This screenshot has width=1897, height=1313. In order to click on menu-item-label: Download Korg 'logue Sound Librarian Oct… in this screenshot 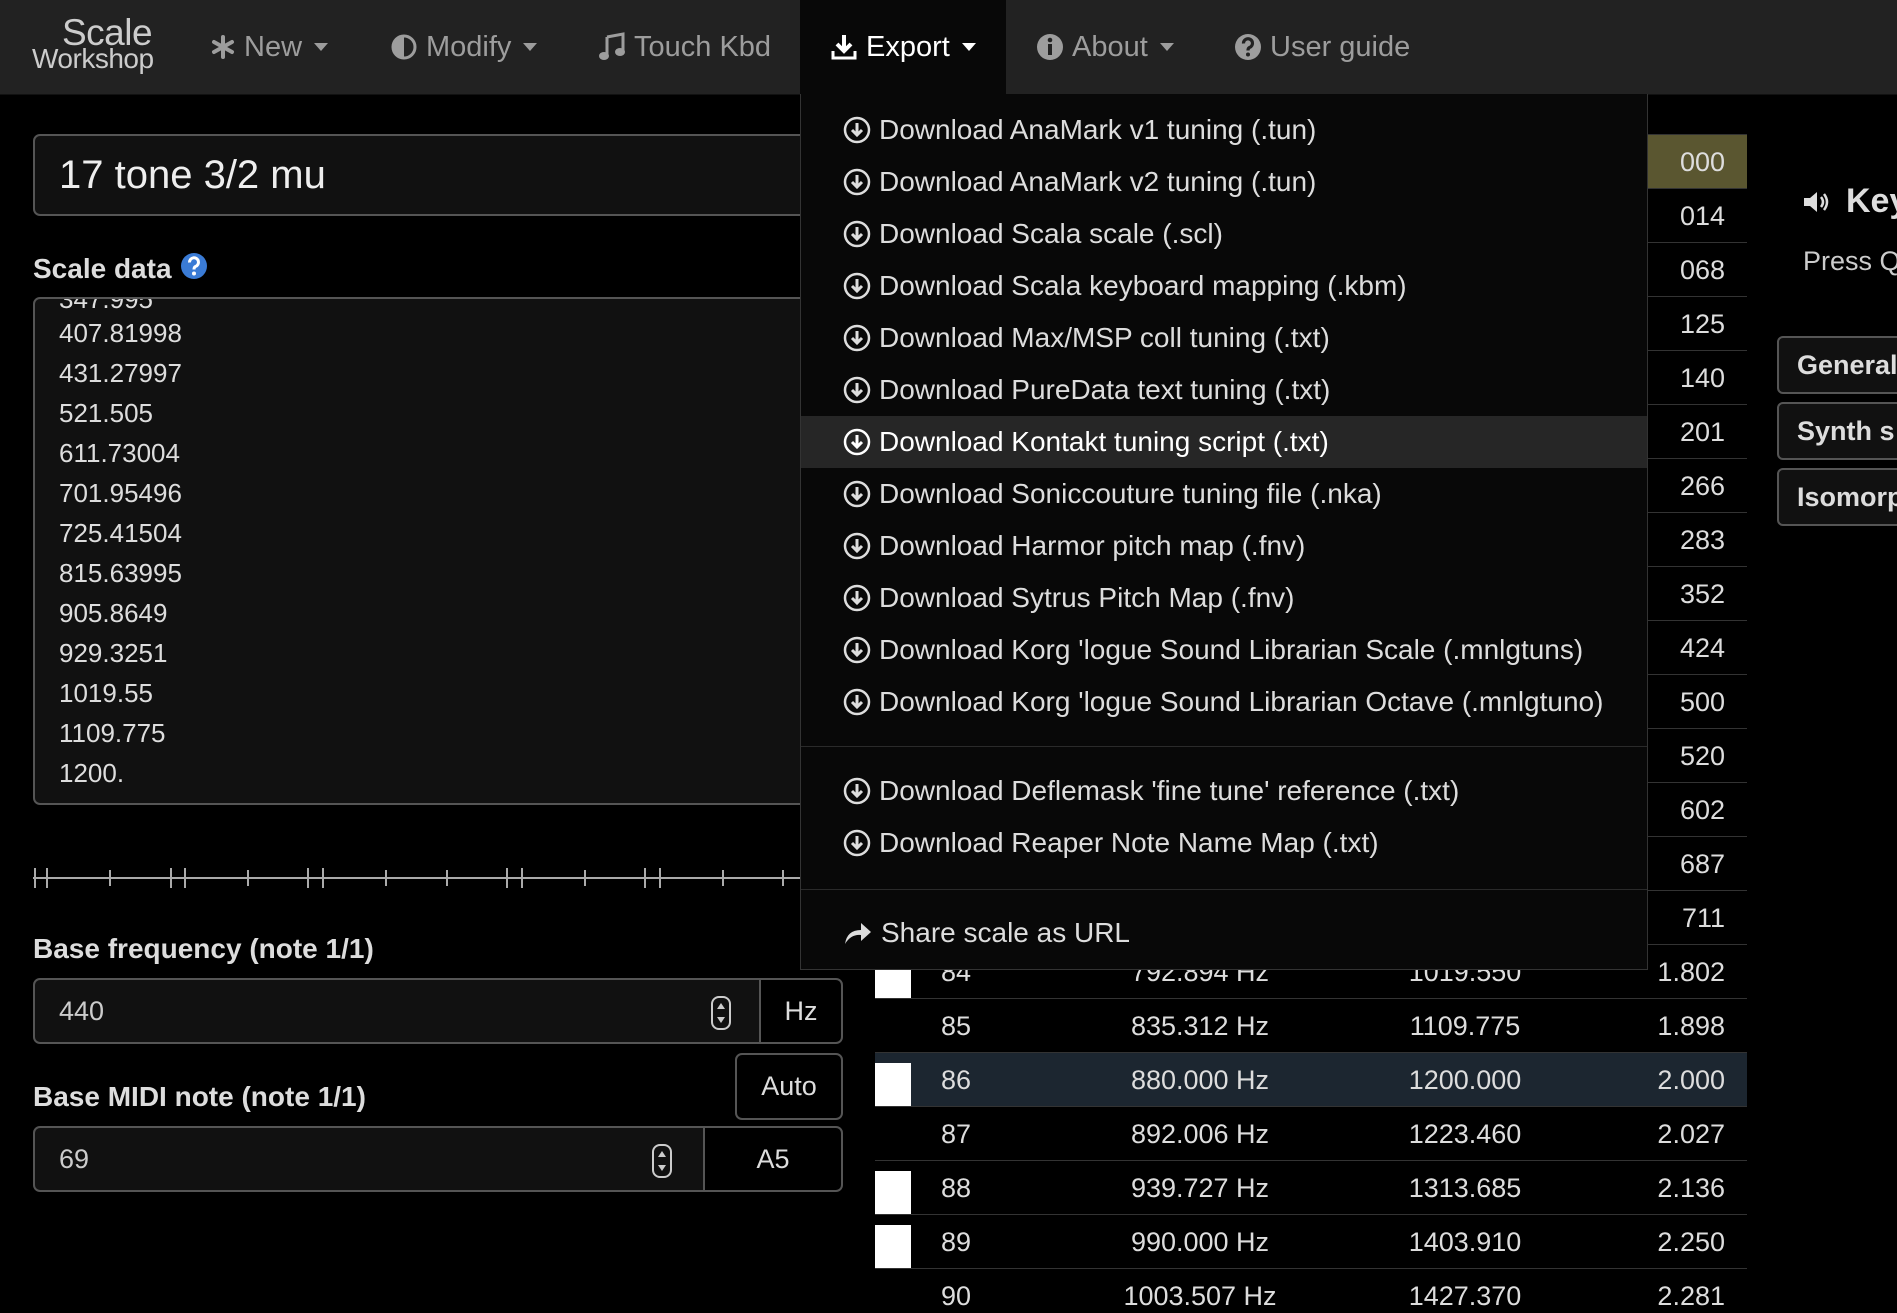, I will do `click(1241, 701)`.